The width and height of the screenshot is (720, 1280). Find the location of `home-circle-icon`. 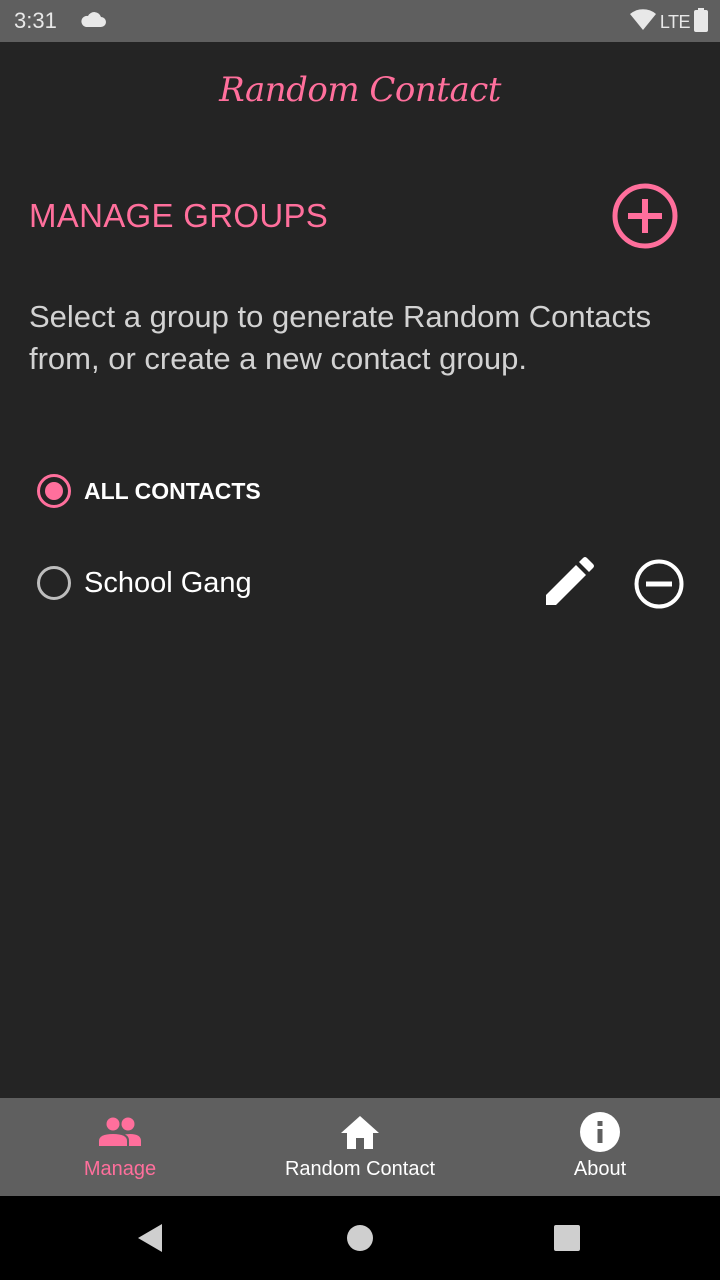

home-circle-icon is located at coordinates (360, 1238).